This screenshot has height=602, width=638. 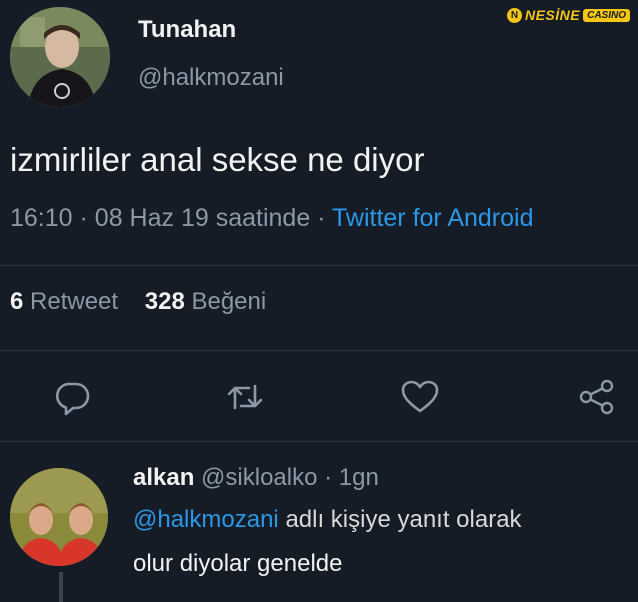 What do you see at coordinates (238, 563) in the screenshot?
I see `reply-text: olur diyolar genelde` at bounding box center [238, 563].